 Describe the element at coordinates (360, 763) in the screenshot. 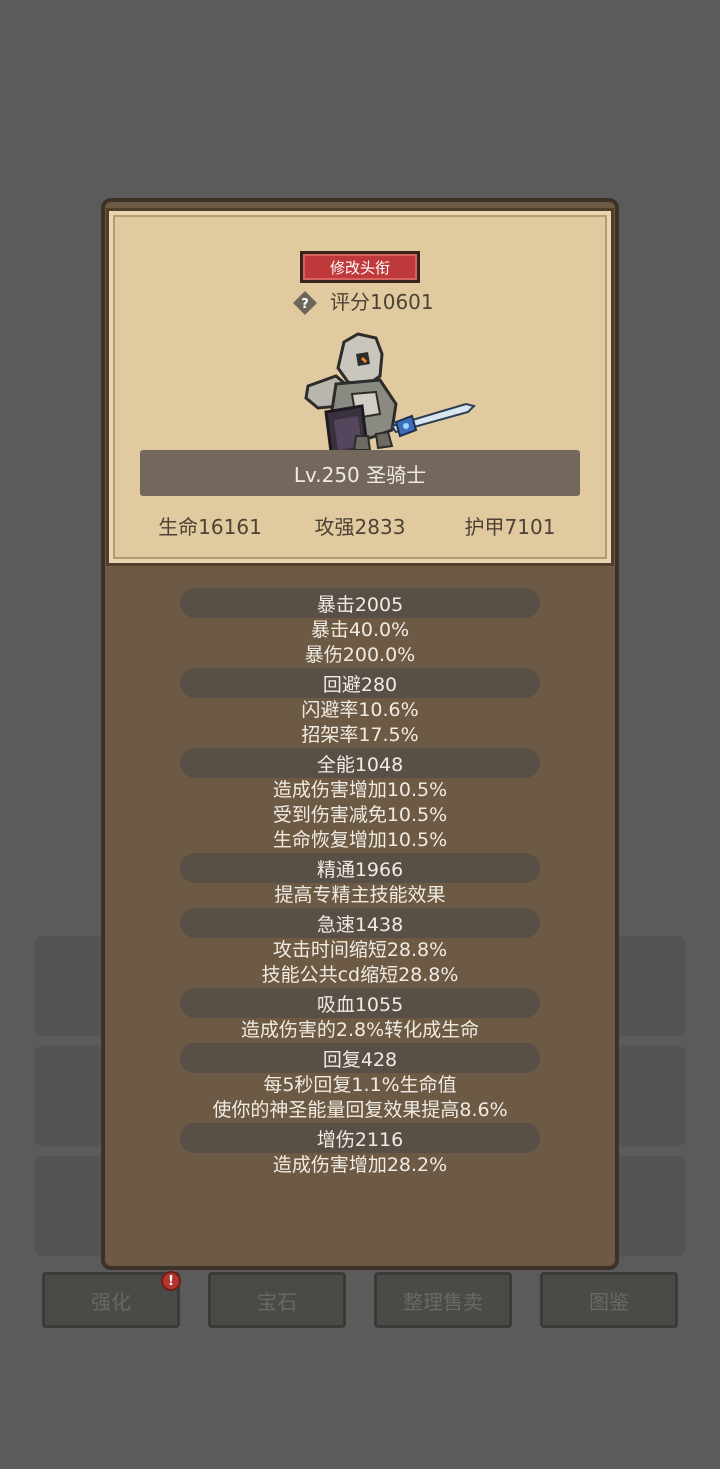

I see `attribute-header: 全能1048` at that location.